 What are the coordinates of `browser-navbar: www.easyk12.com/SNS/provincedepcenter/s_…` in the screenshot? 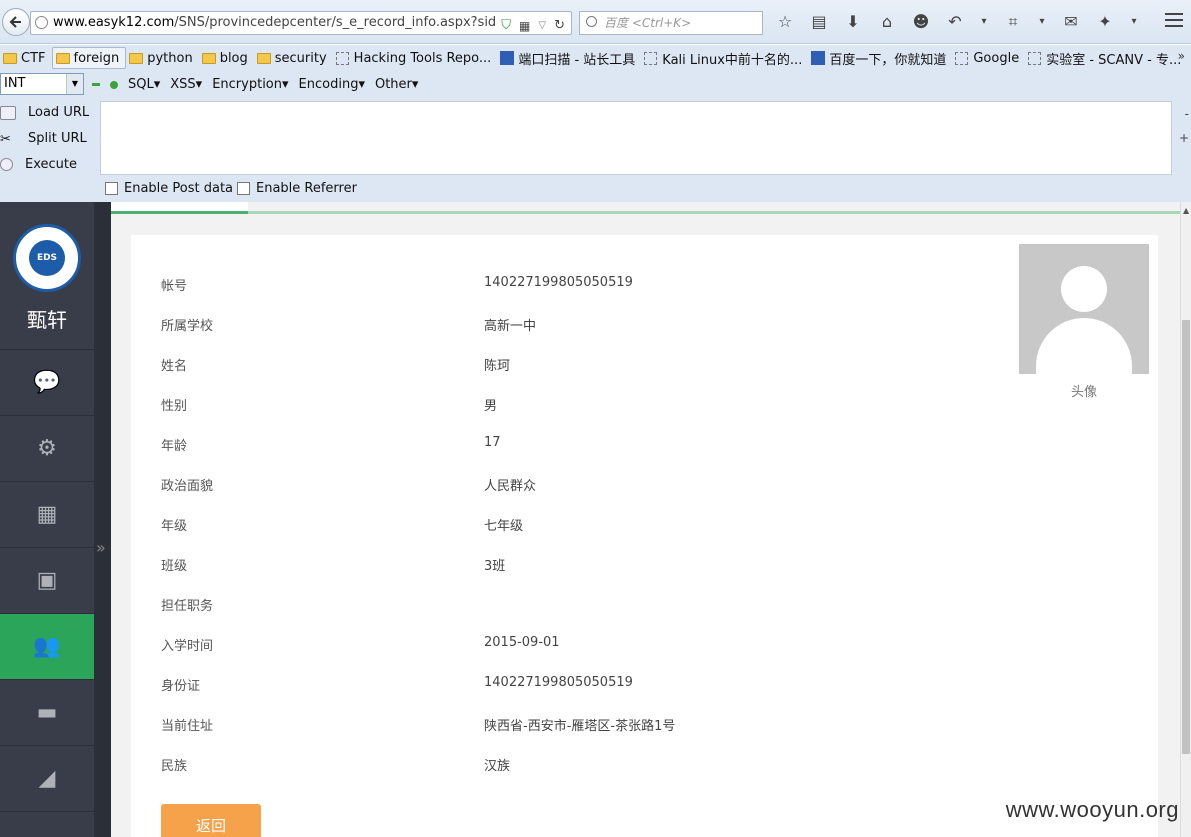 It's located at (595, 22).